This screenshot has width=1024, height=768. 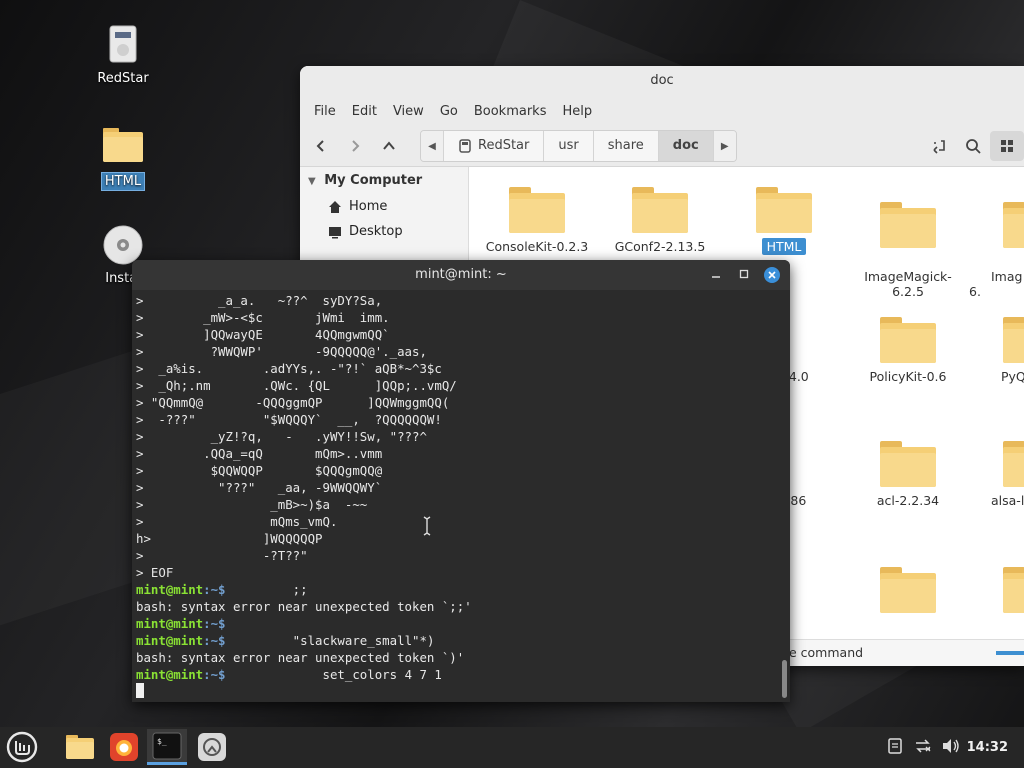 I want to click on terminal-prompt-path: :~$, so click(x=214, y=640).